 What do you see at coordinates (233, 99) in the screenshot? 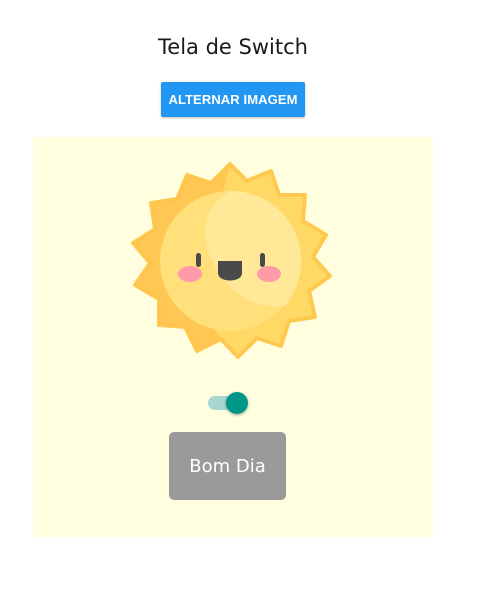
I see `toggle-image-button: ALTERNAR IMAGEM` at bounding box center [233, 99].